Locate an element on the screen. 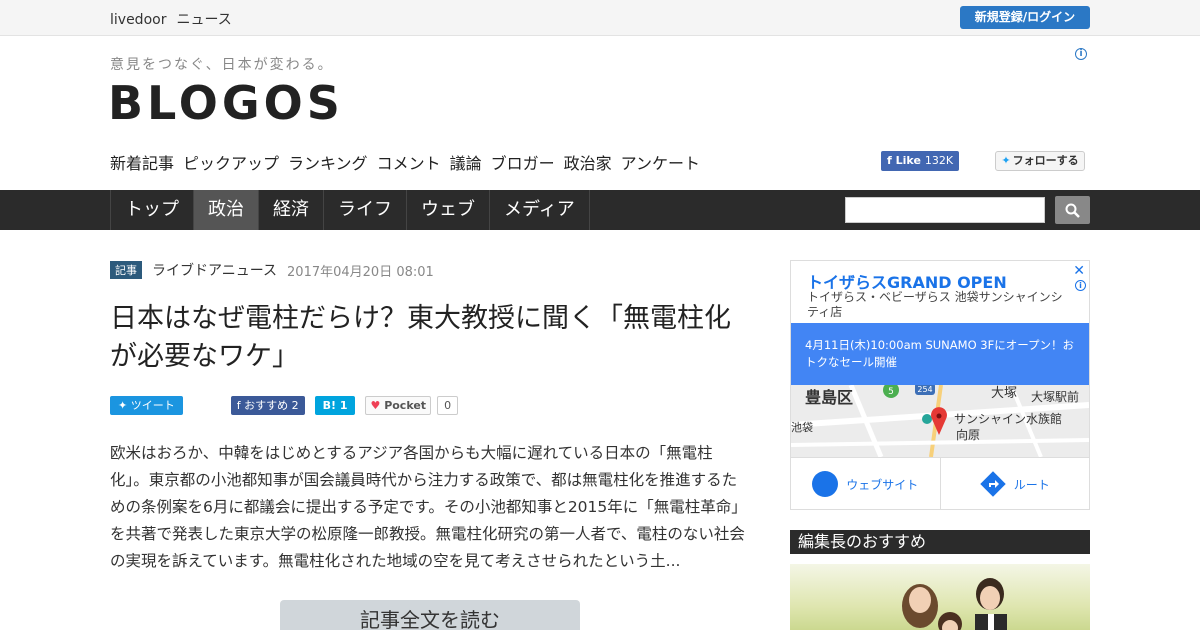 The image size is (1200, 630). search-icon is located at coordinates (1072, 210).